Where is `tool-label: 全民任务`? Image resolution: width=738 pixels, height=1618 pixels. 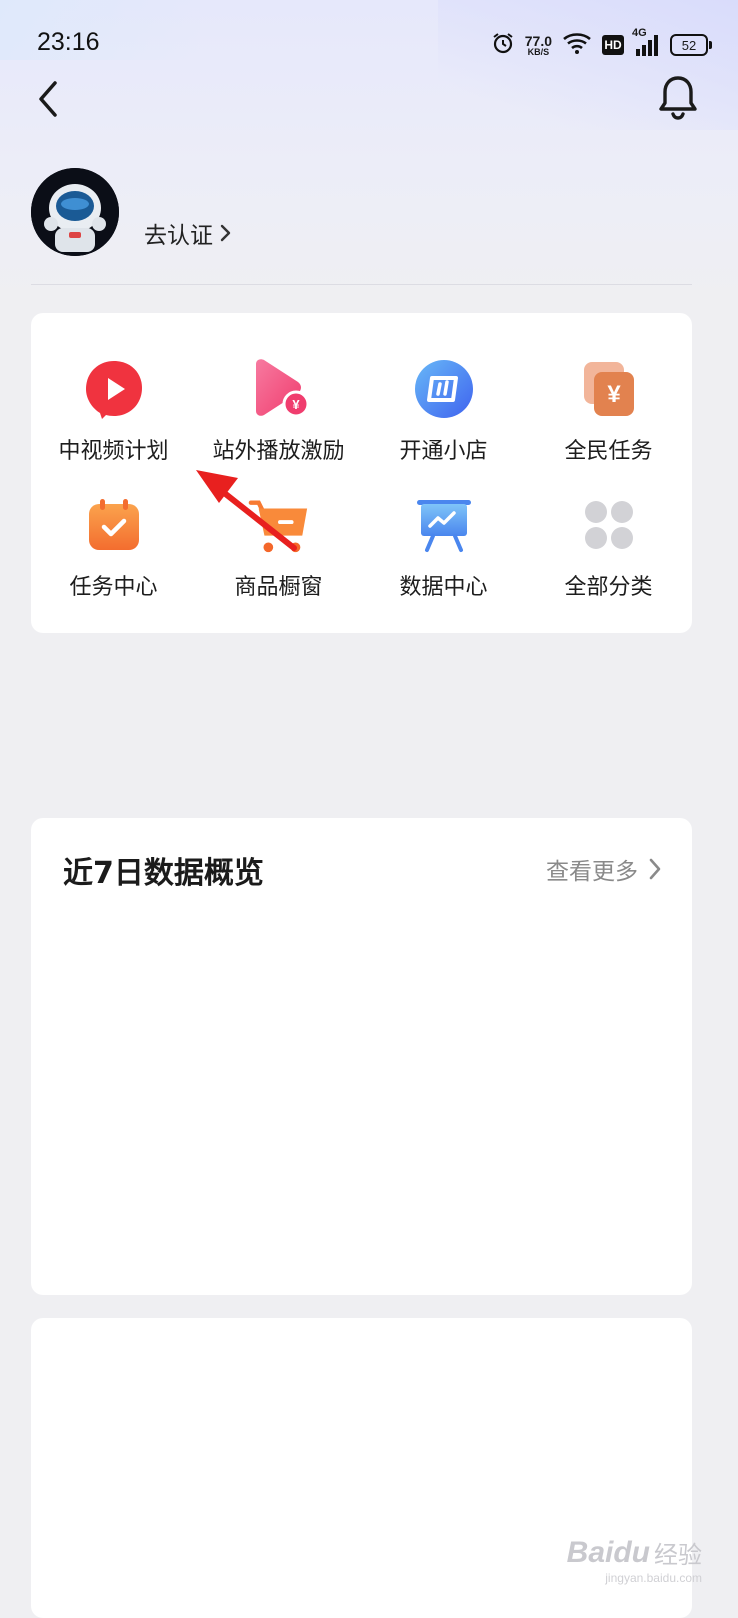
tool-label: 全民任务 is located at coordinates (608, 451).